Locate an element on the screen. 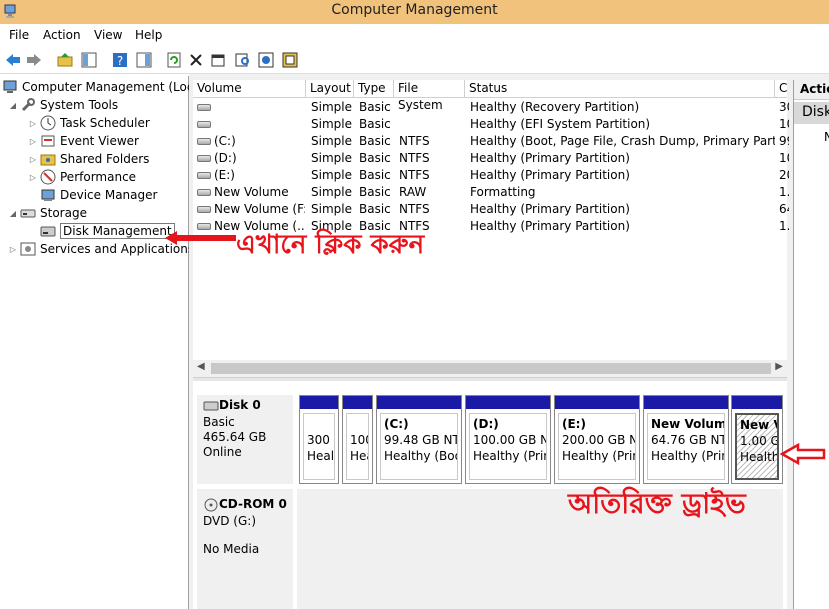  menu-view: View is located at coordinates (108, 35).